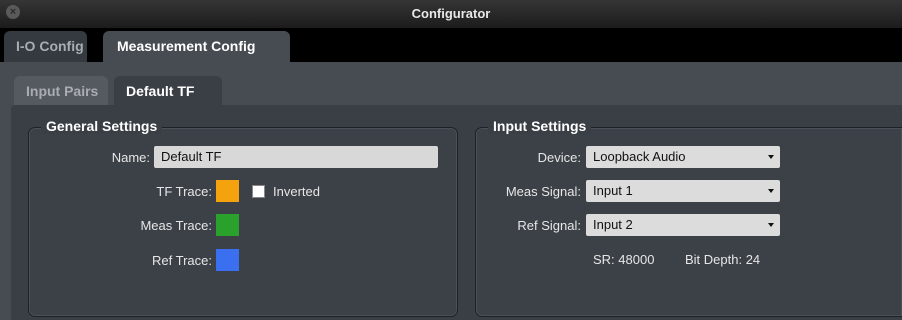  I want to click on main-tab-bar: I-O Config Measurement Config, so click(451, 45).